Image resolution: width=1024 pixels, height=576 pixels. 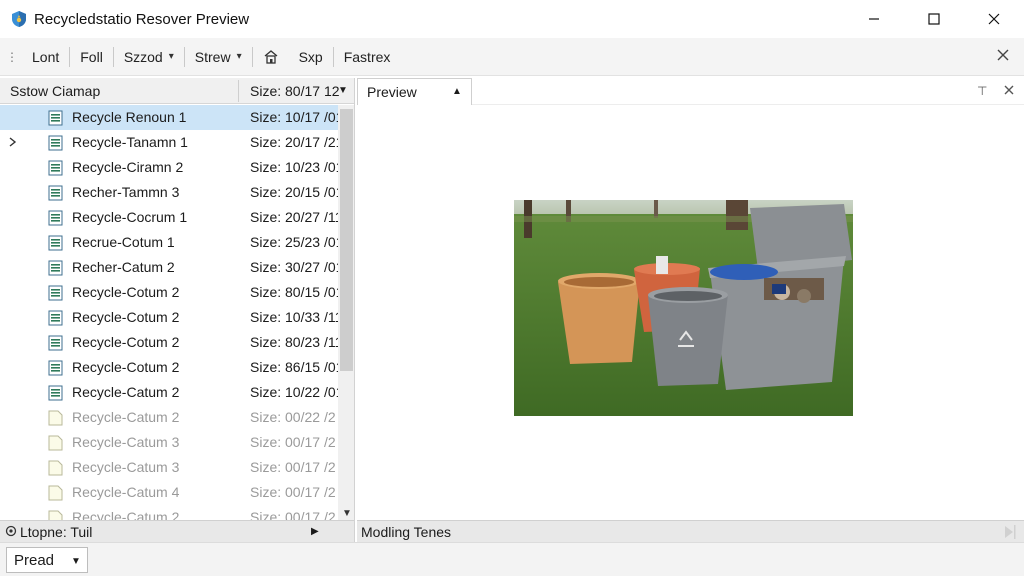 I want to click on shield-app-icon, so click(x=19, y=19).